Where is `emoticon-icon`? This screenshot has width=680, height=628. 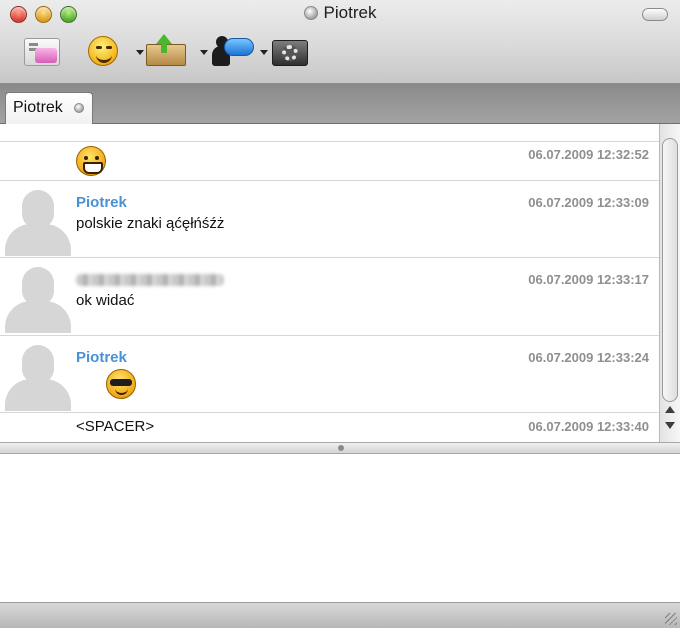 emoticon-icon is located at coordinates (103, 51).